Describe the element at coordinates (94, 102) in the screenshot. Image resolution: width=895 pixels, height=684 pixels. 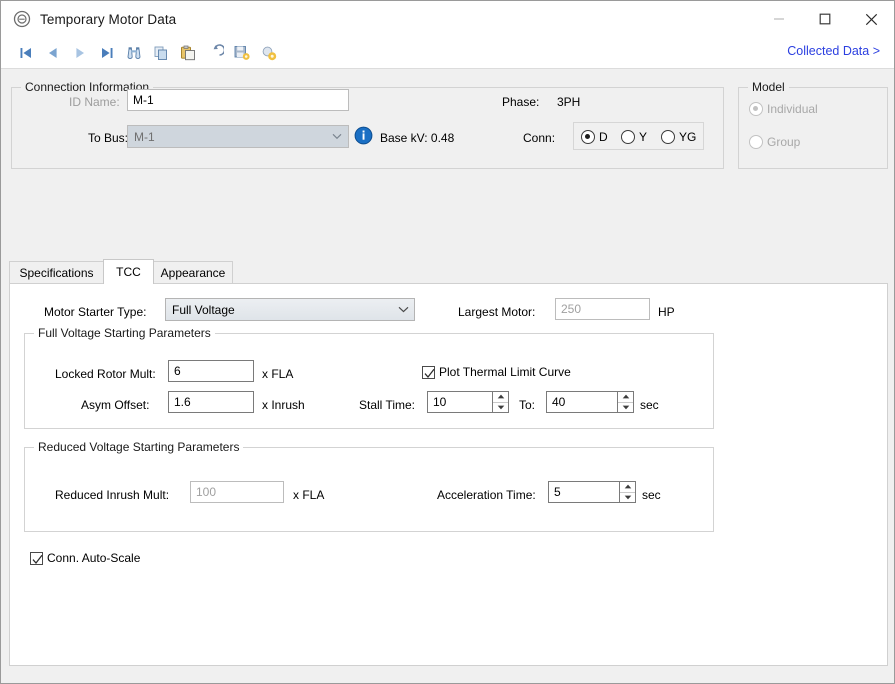
I see `id-name-label: ID Name:` at that location.